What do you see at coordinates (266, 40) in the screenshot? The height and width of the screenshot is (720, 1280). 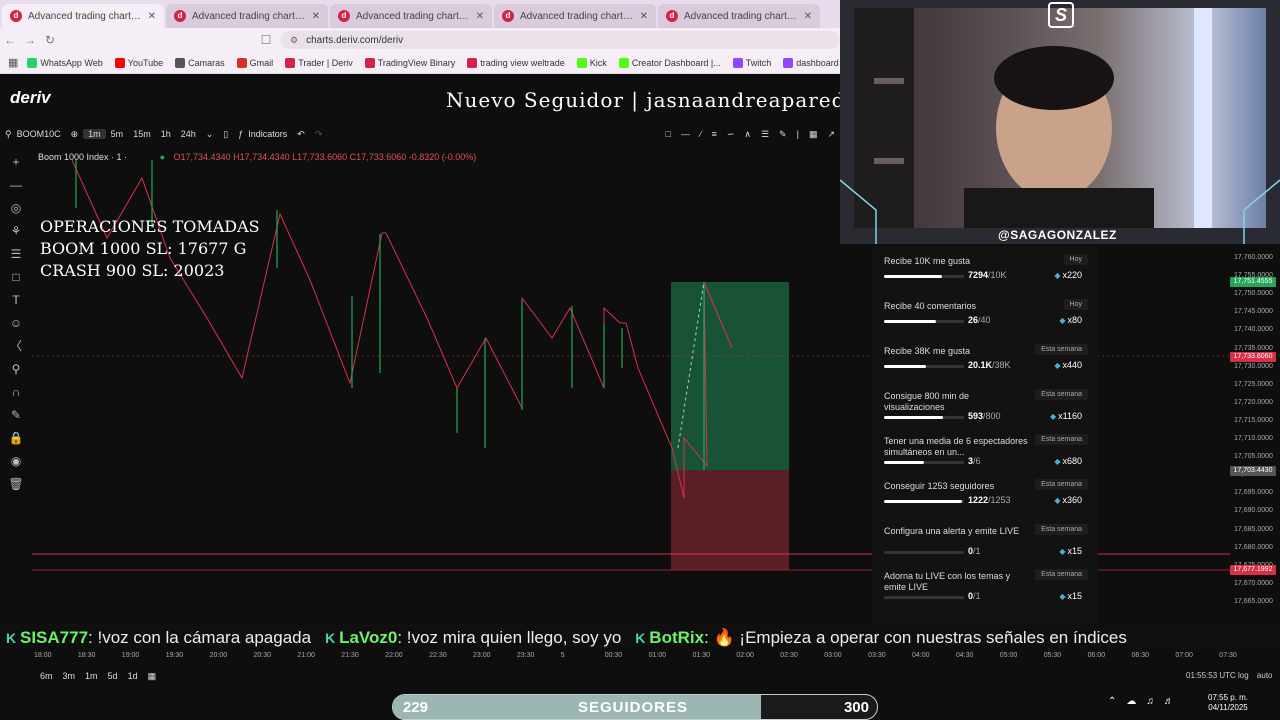 I see `bookmark-star-icon: ☐` at bounding box center [266, 40].